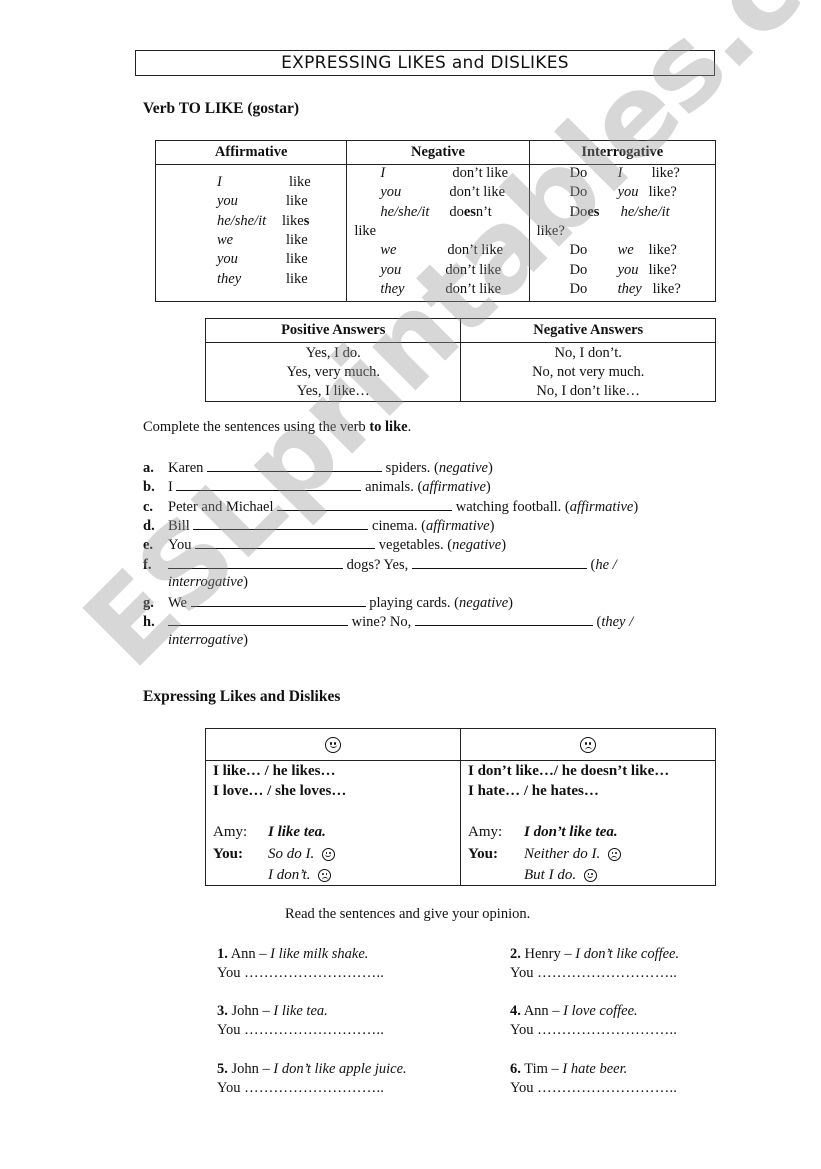 This screenshot has height=1169, width=821. Describe the element at coordinates (515, 954) in the screenshot. I see `item-number: 2.` at that location.